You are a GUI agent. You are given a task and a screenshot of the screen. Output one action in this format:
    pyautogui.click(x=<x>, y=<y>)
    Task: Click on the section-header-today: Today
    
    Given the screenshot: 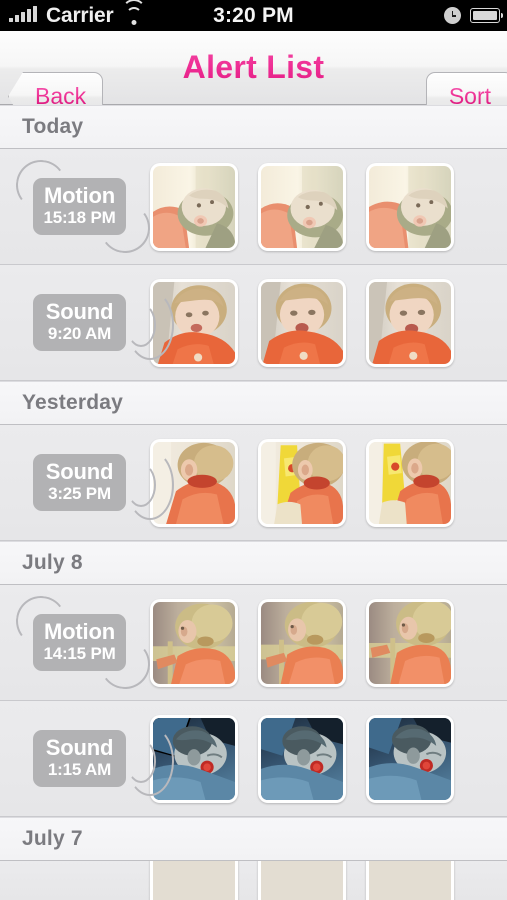 What is the action you would take?
    pyautogui.click(x=253, y=127)
    